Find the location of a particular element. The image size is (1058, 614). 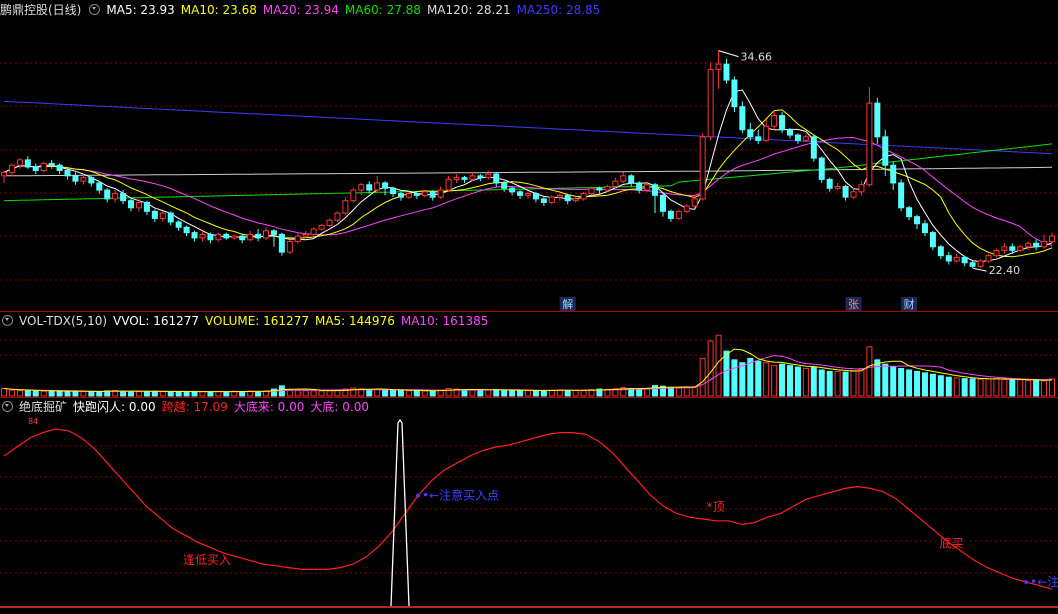

stock-name: 鹏鼎控股(日线) is located at coordinates (40, 10).